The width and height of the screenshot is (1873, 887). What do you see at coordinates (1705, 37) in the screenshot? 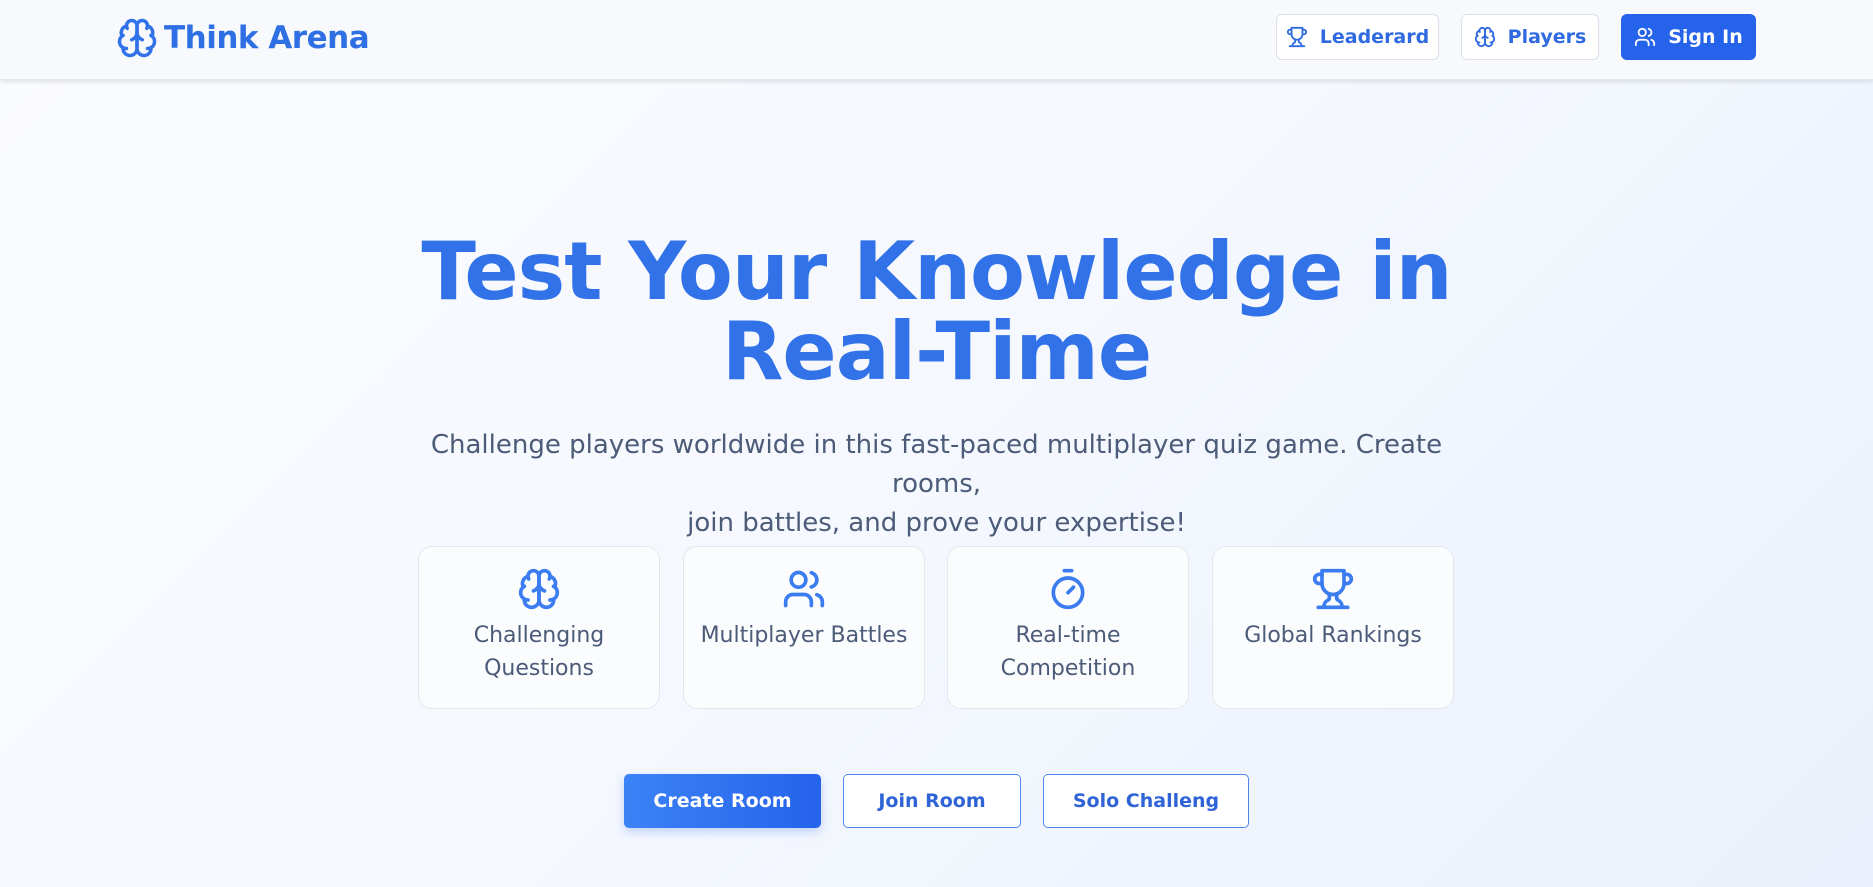
I see `sign-in-button-label: Sign In` at bounding box center [1705, 37].